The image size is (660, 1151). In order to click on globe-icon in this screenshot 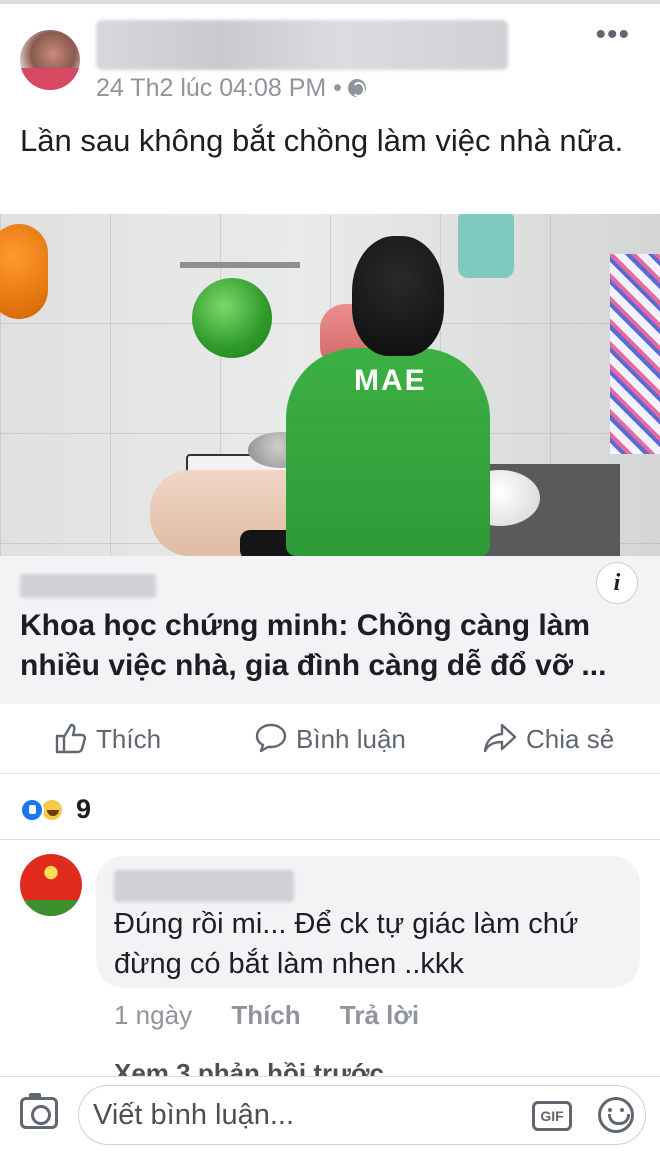, I will do `click(356, 88)`.